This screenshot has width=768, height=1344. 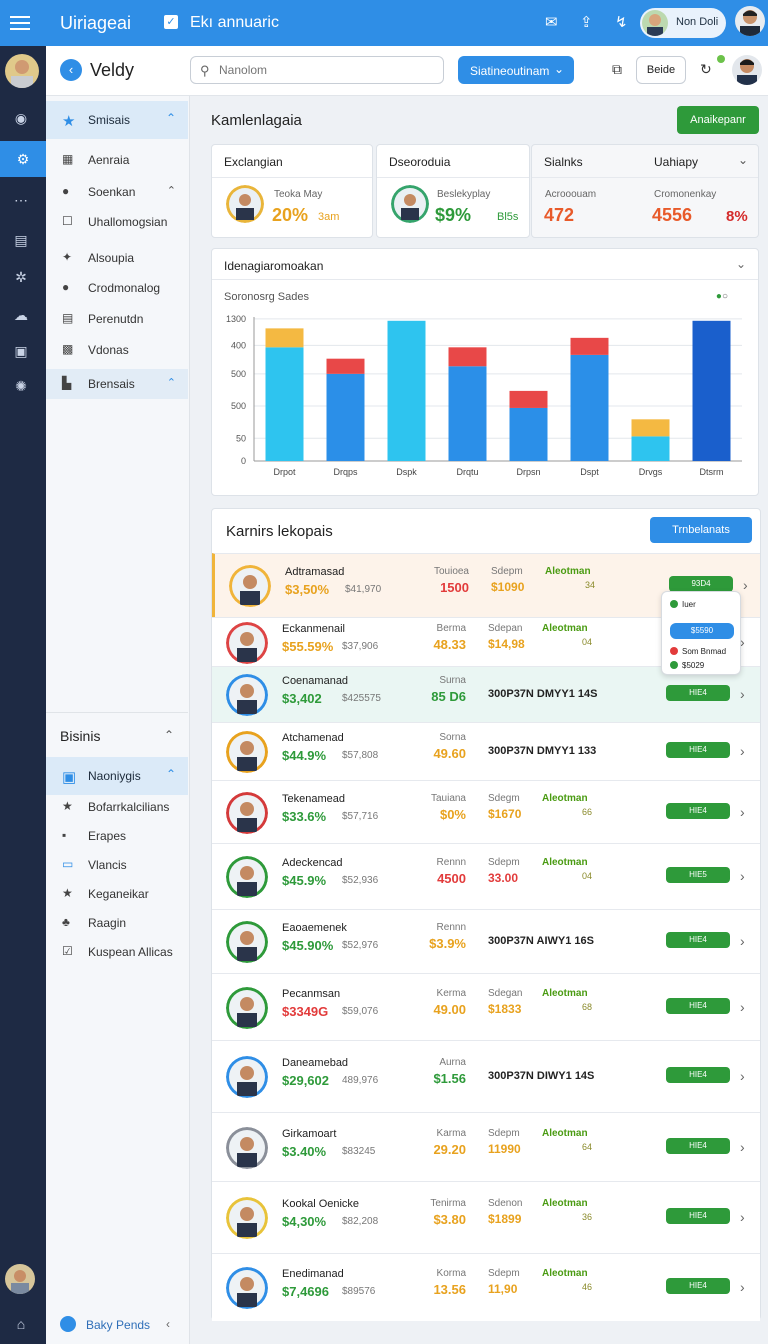 What do you see at coordinates (451, 1133) in the screenshot?
I see `row-col1-label: Karma` at bounding box center [451, 1133].